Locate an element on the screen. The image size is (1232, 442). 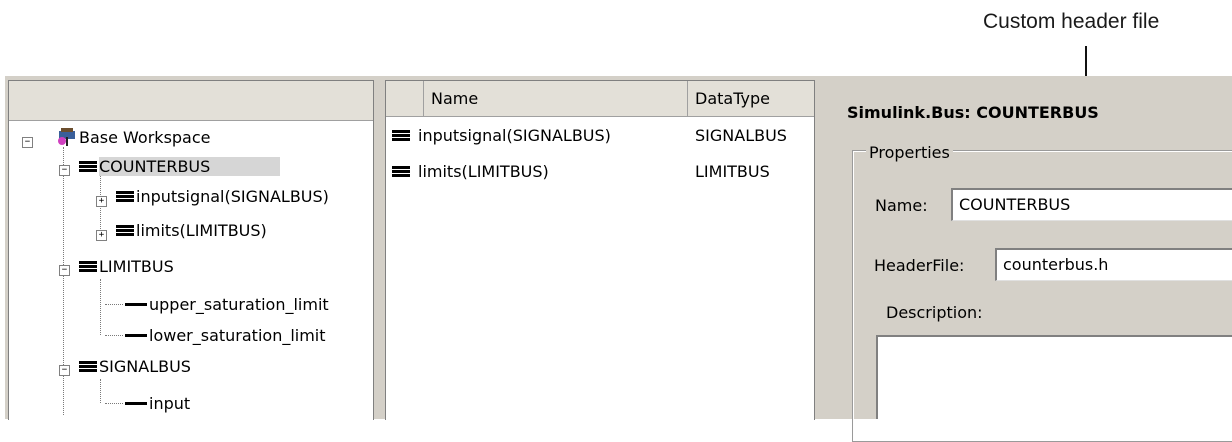
tree-item-label: COUNTERBUS is located at coordinates (190, 166).